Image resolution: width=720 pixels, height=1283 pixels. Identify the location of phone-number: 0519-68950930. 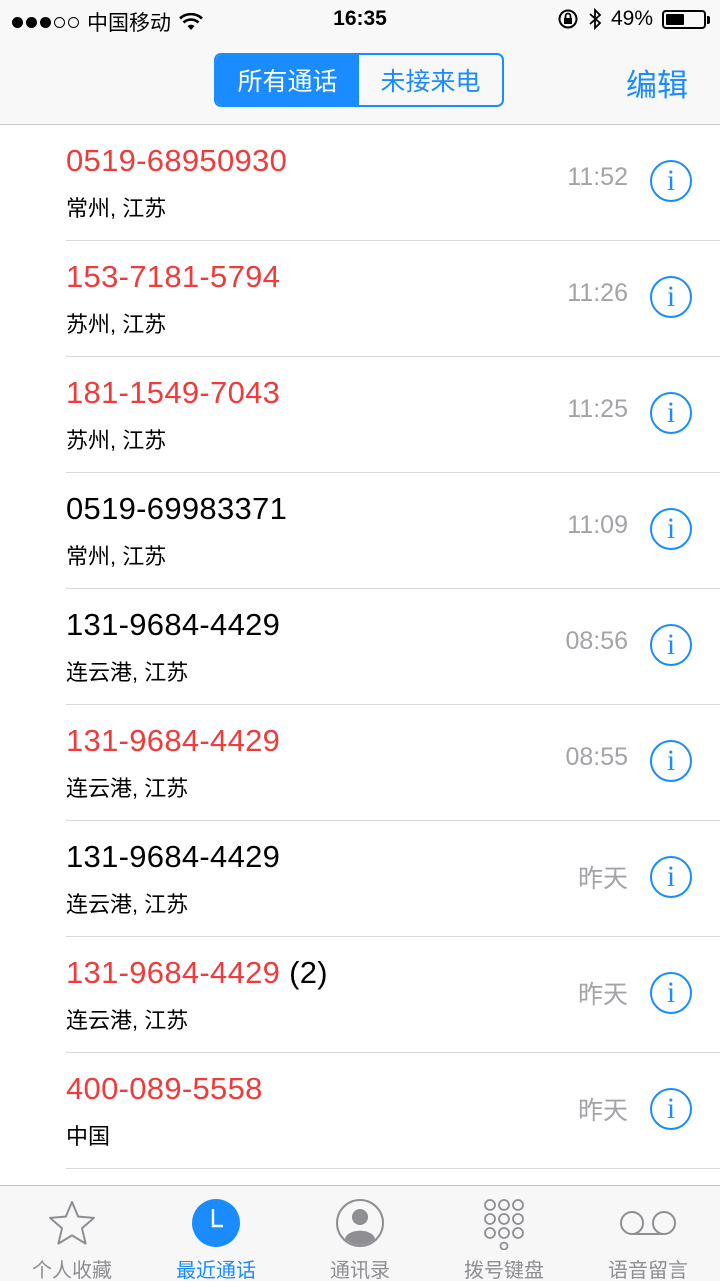
(177, 160).